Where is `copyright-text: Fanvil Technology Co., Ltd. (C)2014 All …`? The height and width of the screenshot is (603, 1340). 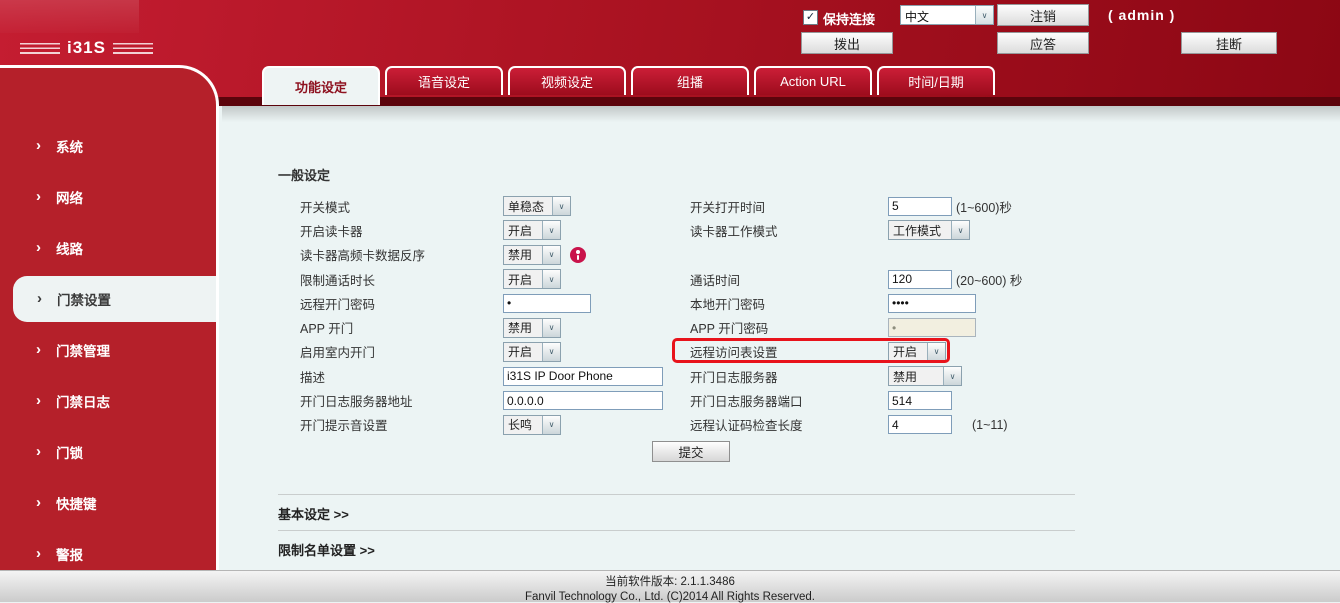
copyright-text: Fanvil Technology Co., Ltd. (C)2014 All … is located at coordinates (670, 597).